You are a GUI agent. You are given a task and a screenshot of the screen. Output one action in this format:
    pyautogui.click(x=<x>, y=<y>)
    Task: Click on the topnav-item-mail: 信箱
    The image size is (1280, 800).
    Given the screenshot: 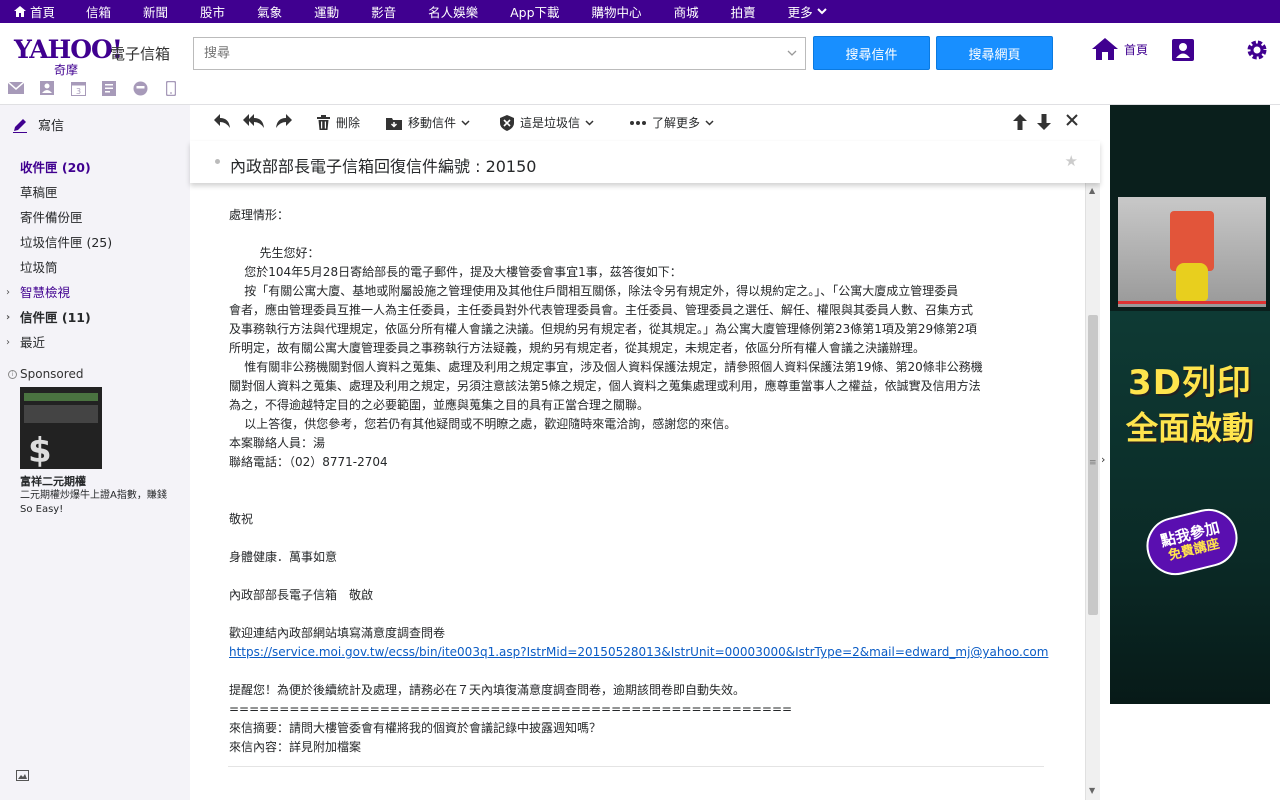 What is the action you would take?
    pyautogui.click(x=98, y=11)
    